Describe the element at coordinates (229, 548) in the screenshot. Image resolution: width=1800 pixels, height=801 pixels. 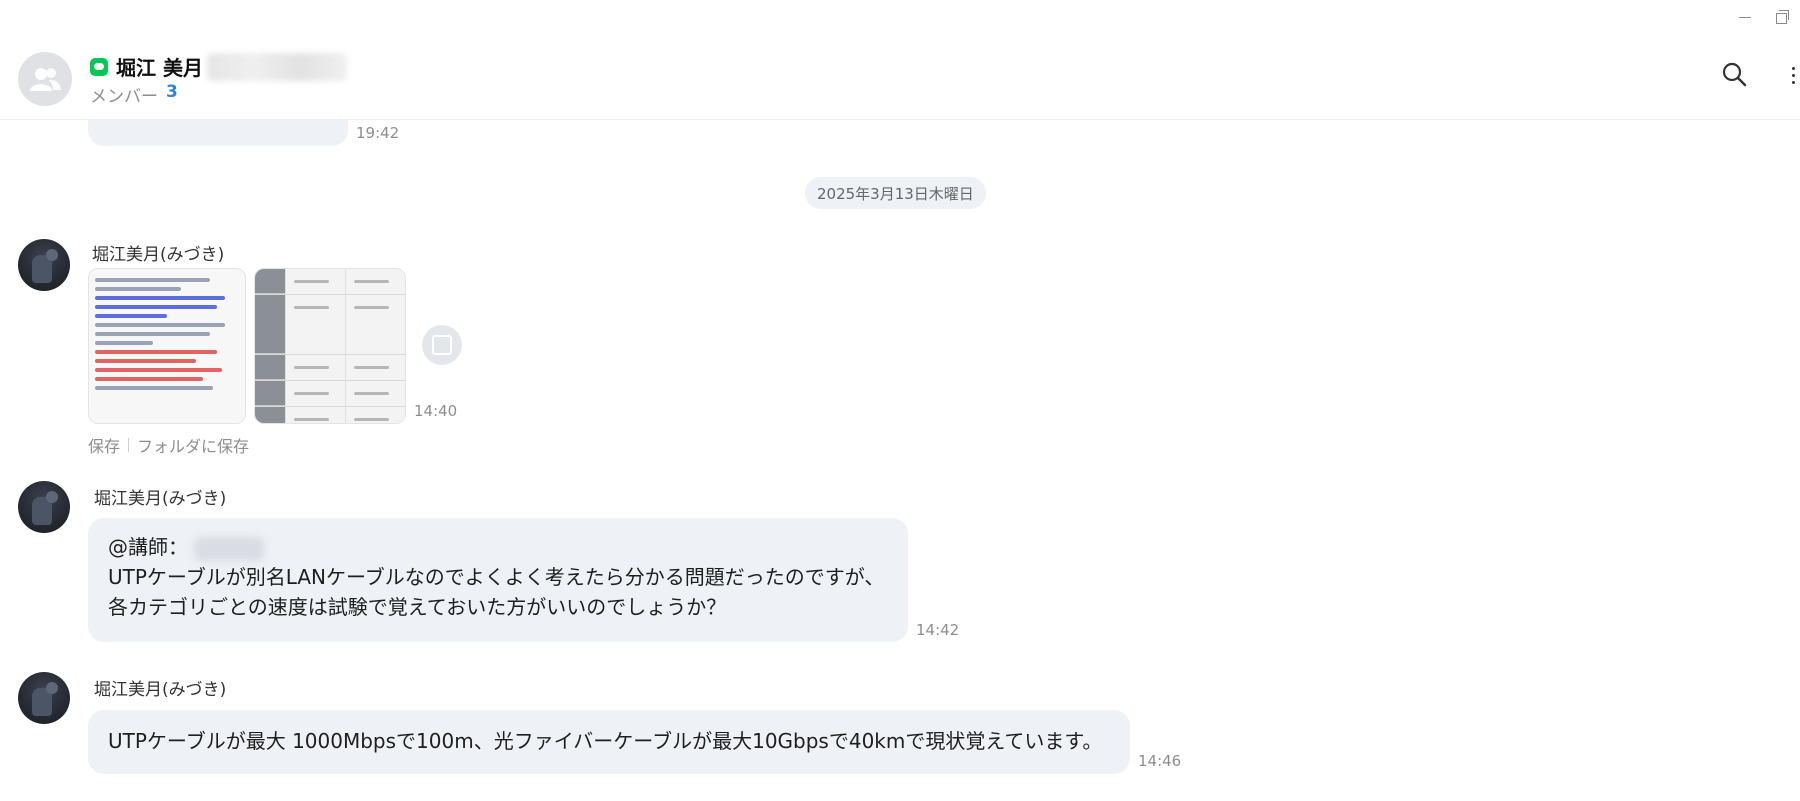
I see `mention-blurred-name` at that location.